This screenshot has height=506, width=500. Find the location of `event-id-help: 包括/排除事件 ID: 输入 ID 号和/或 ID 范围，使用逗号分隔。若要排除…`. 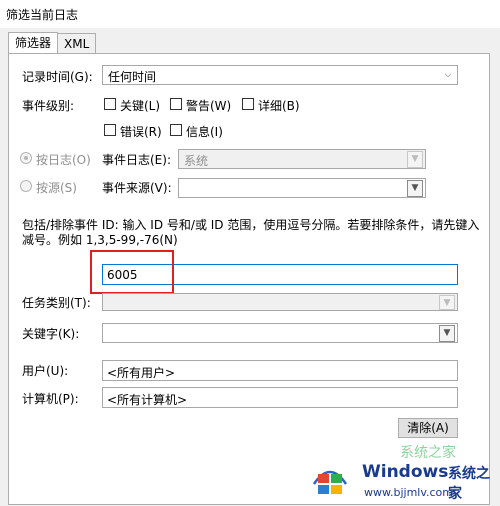

event-id-help: 包括/排除事件 ID: 输入 ID 号和/或 ID 范围，使用逗号分隔。若要排除… is located at coordinates (251, 232).